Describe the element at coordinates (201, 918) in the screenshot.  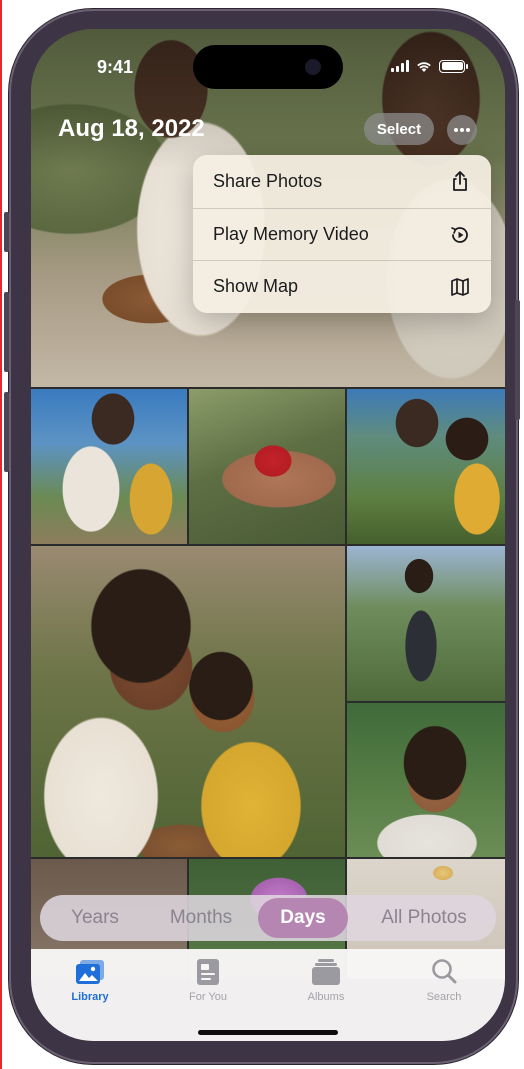
I see `segment-months: Months` at that location.